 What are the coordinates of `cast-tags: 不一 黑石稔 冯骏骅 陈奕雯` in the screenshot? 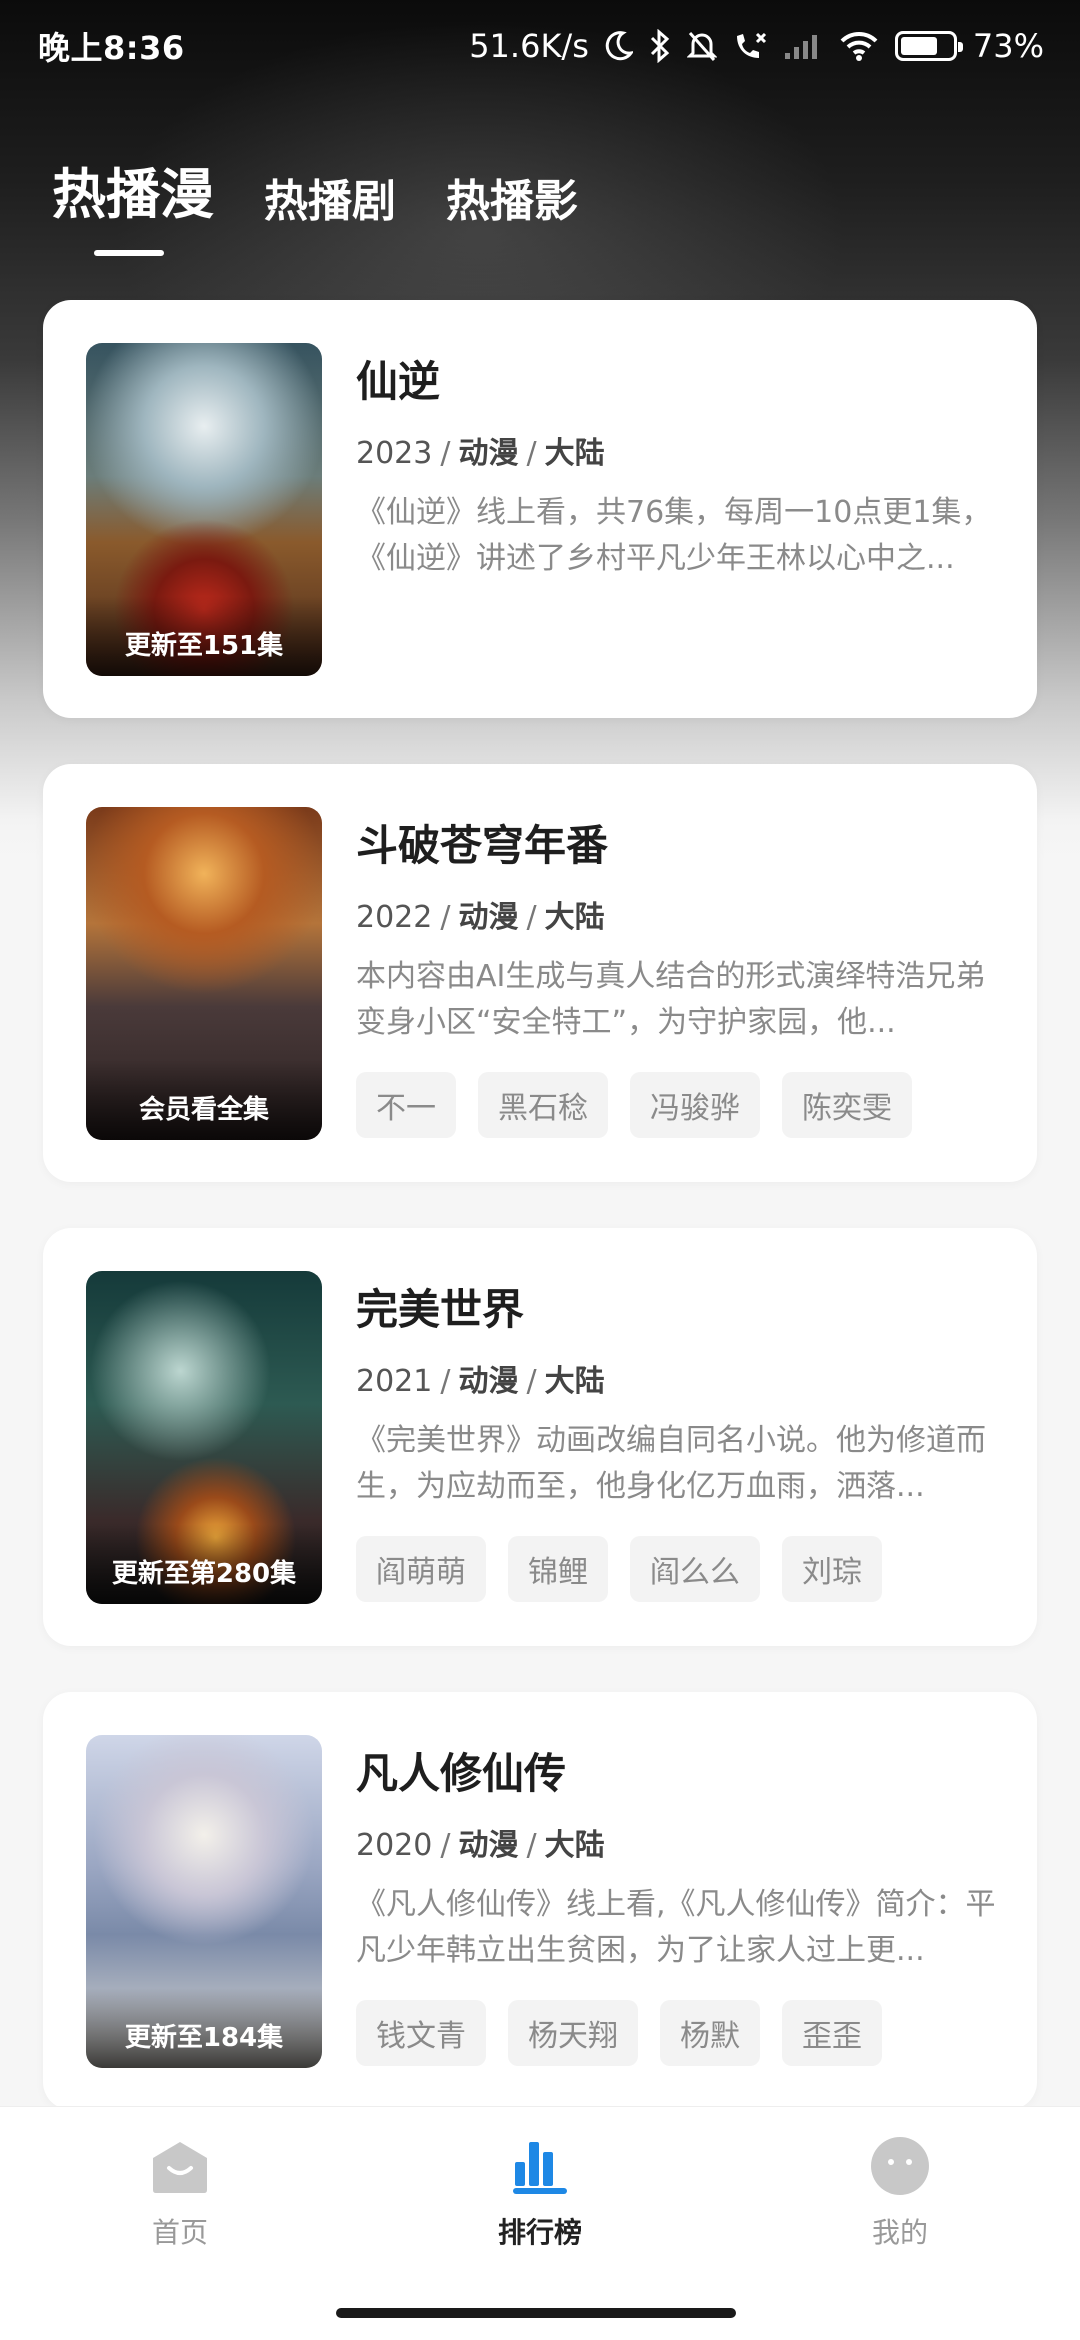 It's located at (634, 1105).